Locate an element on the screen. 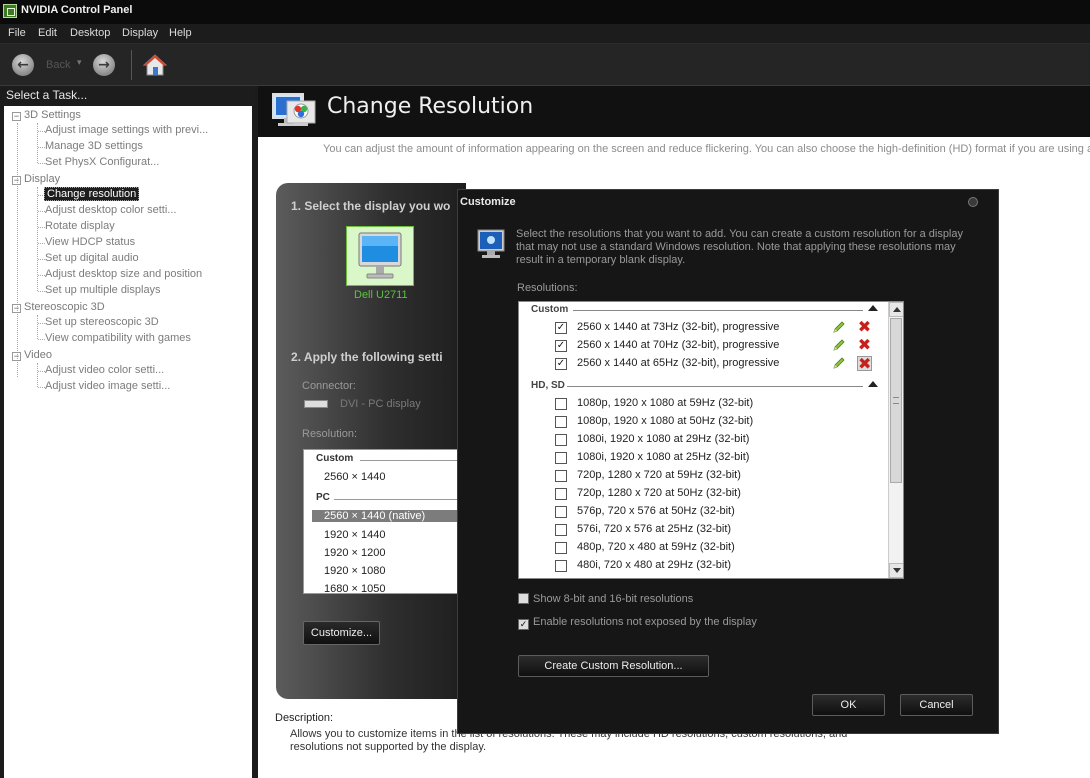 The image size is (1090, 778). menu-display: Display is located at coordinates (140, 33).